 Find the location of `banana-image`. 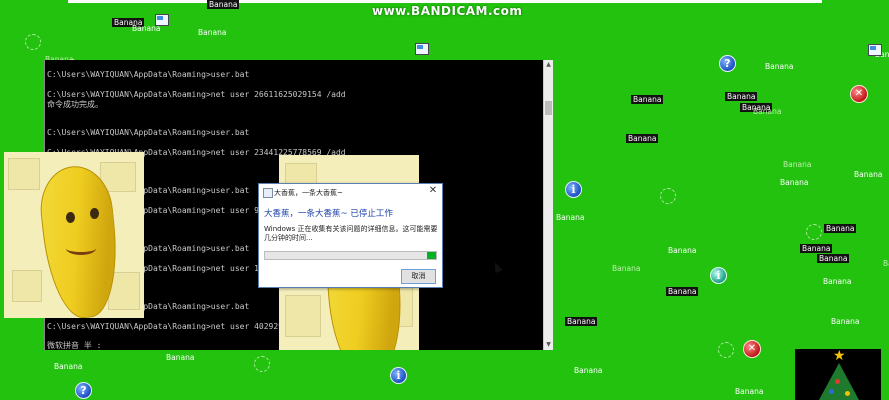

banana-image is located at coordinates (74, 235).